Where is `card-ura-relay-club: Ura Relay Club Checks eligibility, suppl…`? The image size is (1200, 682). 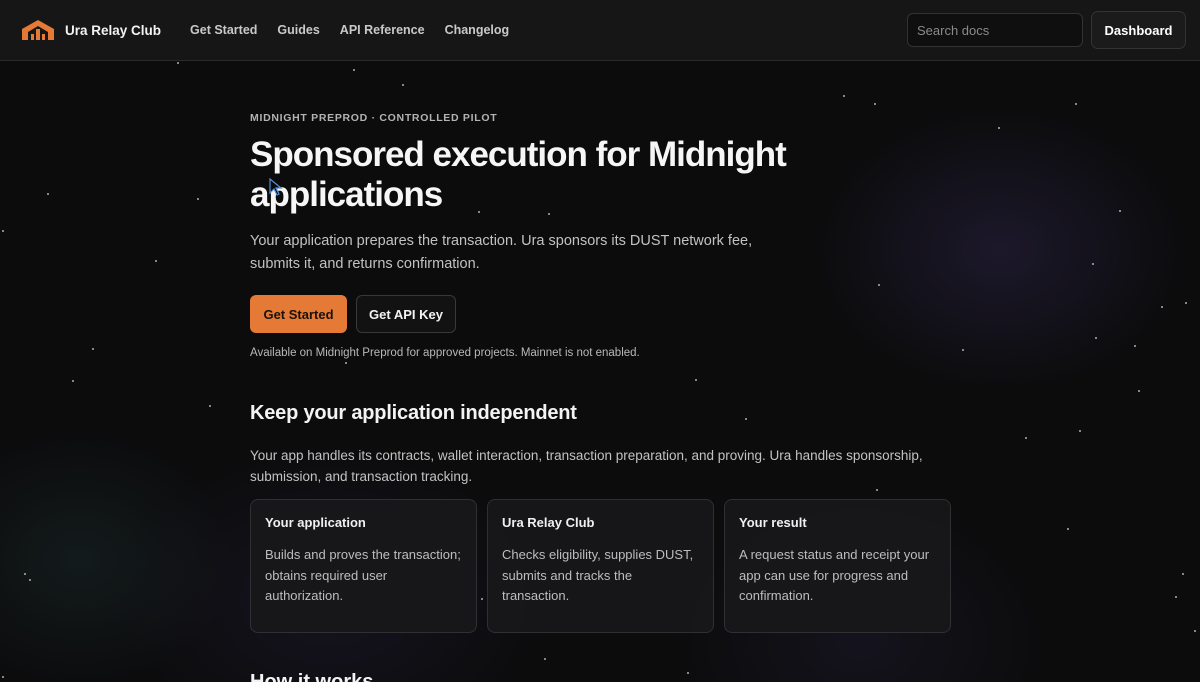 card-ura-relay-club: Ura Relay Club Checks eligibility, suppl… is located at coordinates (600, 566).